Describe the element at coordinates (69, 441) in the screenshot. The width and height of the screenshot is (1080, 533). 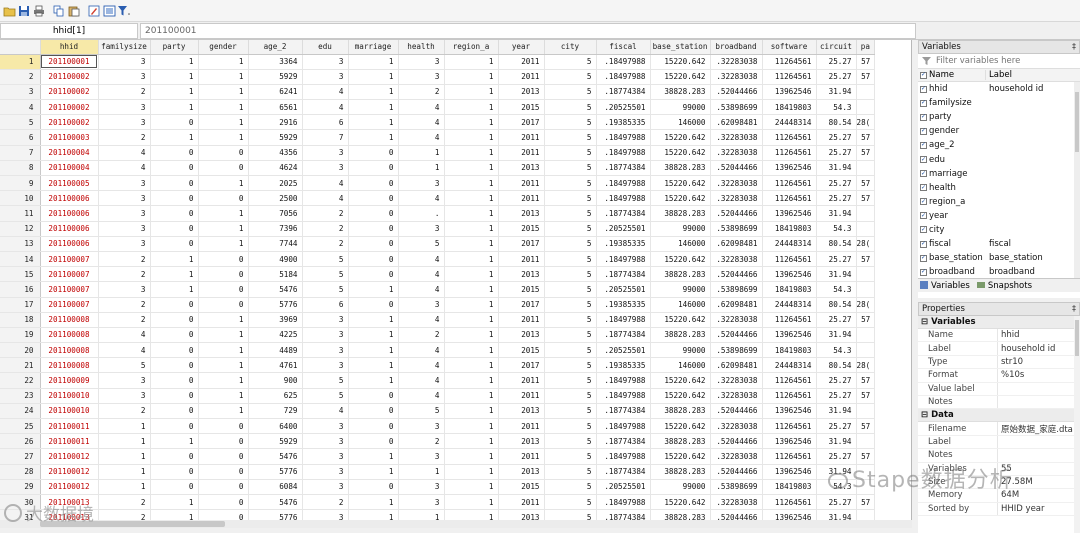
I see `cell-hhid: 201100011` at that location.